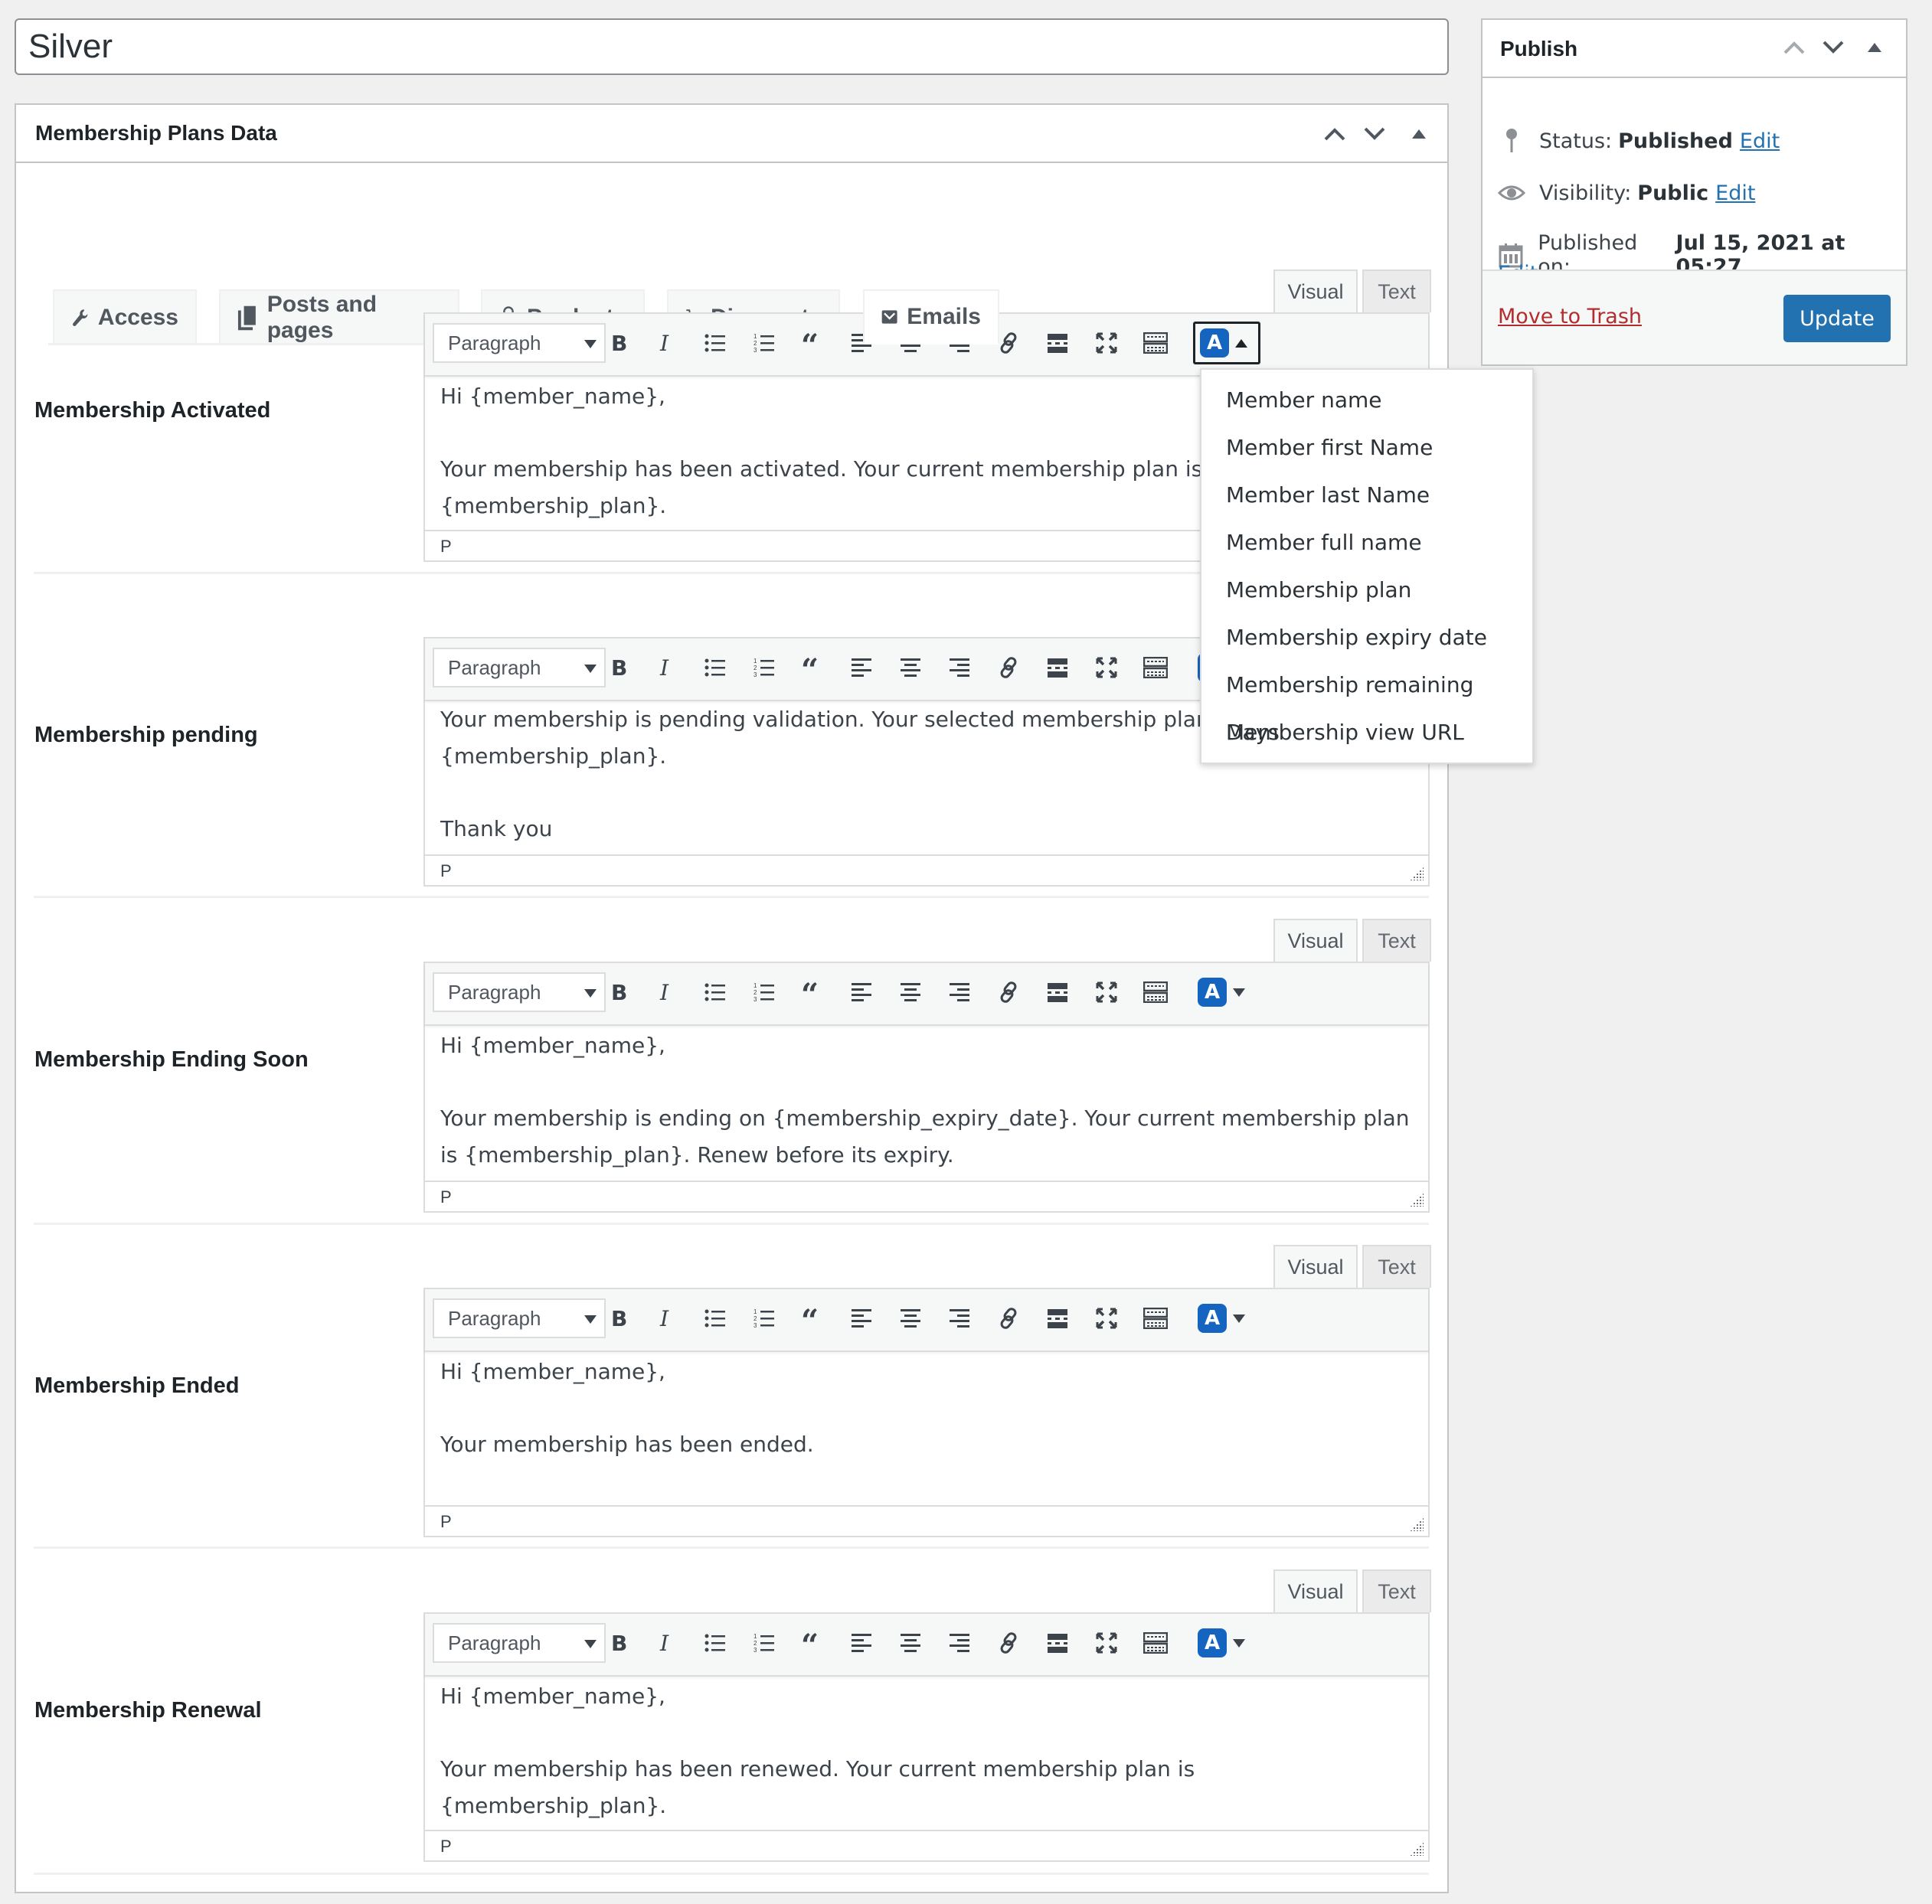 The height and width of the screenshot is (1904, 1932). I want to click on tab-emails: Emails, so click(931, 317).